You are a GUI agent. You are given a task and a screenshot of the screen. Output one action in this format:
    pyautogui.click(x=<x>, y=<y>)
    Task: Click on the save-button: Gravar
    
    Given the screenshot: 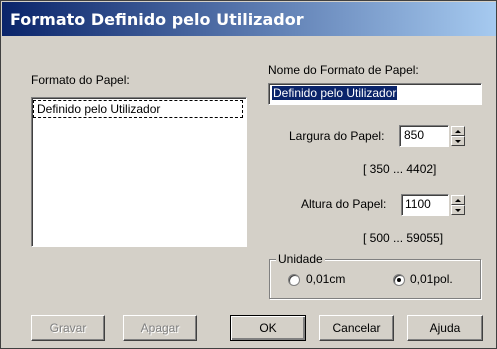 What is the action you would take?
    pyautogui.click(x=68, y=328)
    